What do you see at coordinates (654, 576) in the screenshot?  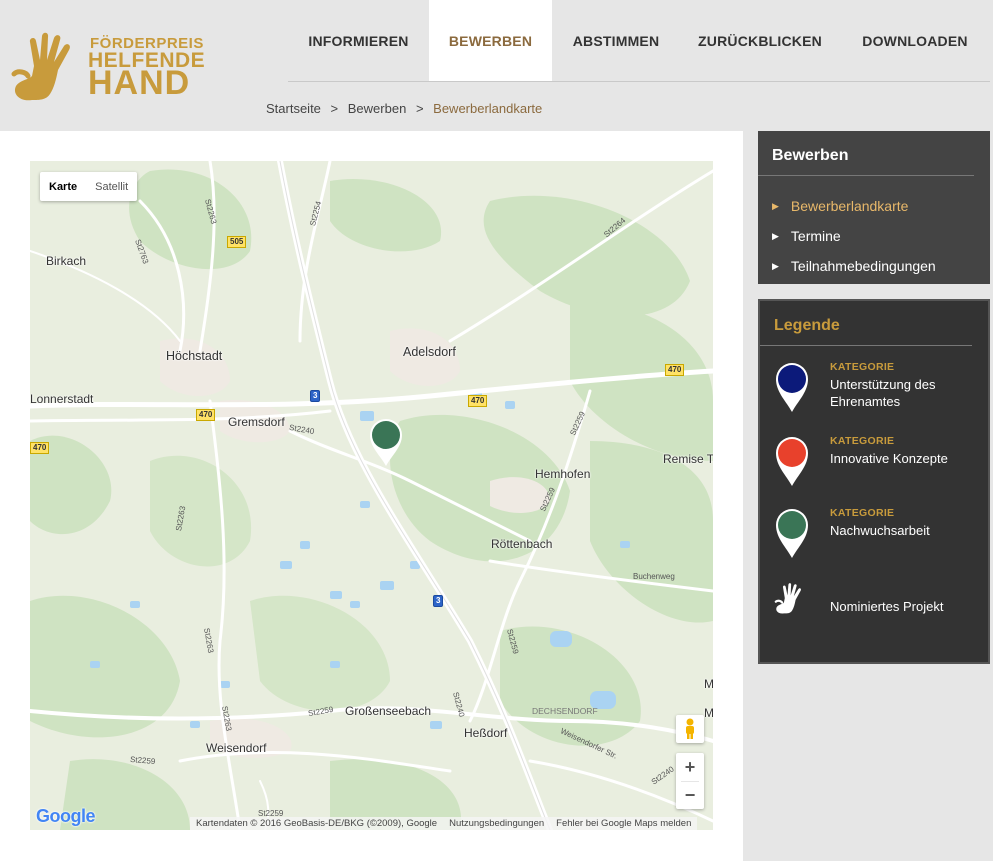 I see `map-label-buchenweg: Buchenweg` at bounding box center [654, 576].